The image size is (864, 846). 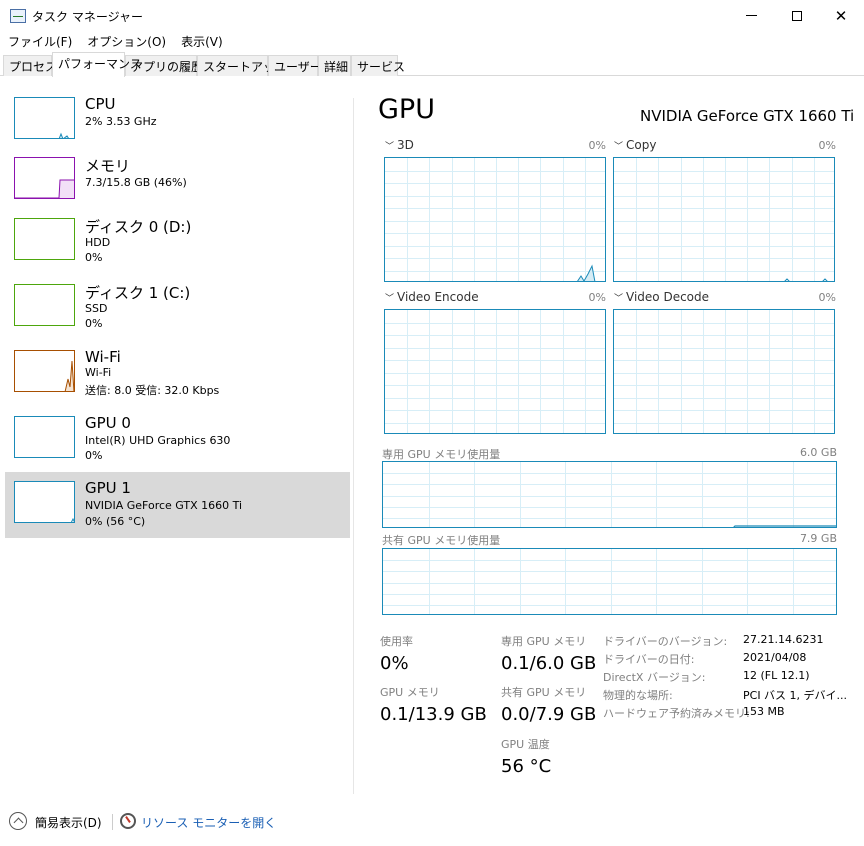 I want to click on resource-disk-0-type: HDD, so click(x=98, y=242).